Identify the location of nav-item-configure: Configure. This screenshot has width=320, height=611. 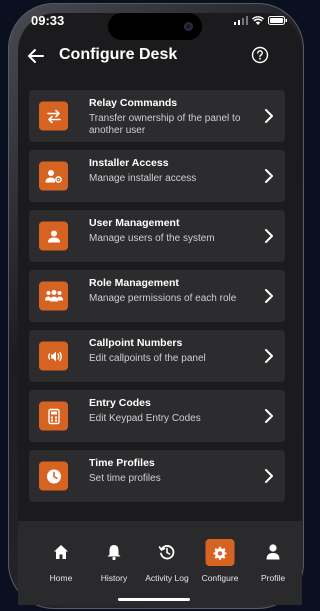
(220, 563).